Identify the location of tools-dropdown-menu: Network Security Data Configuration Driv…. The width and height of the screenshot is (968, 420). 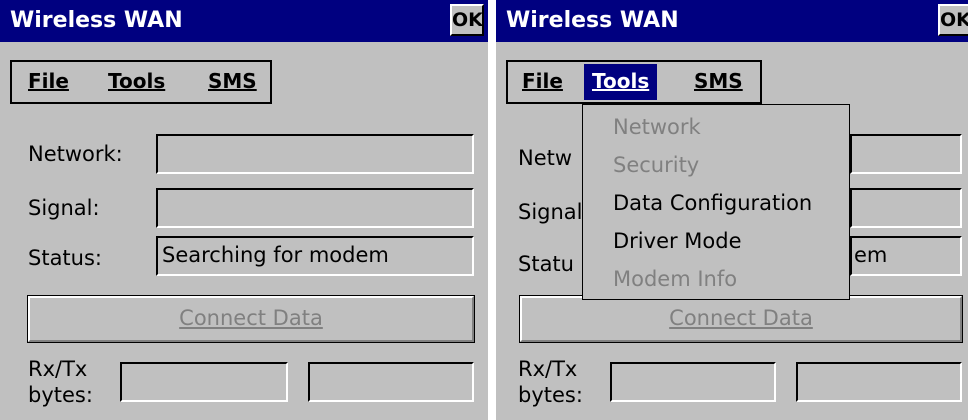
(716, 202).